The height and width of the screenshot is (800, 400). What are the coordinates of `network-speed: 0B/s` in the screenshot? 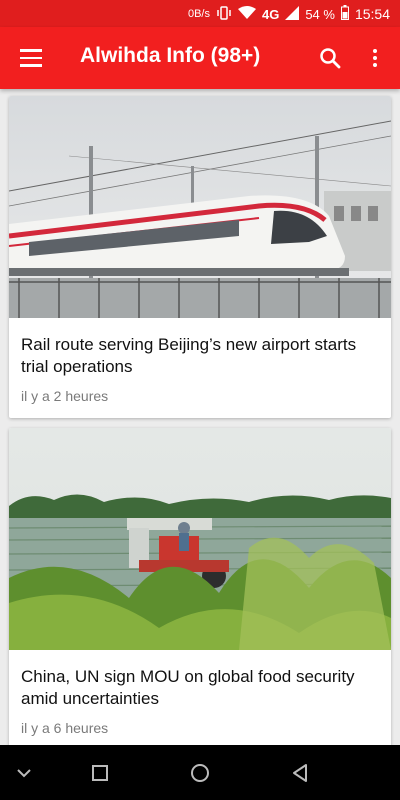 It's located at (198, 14).